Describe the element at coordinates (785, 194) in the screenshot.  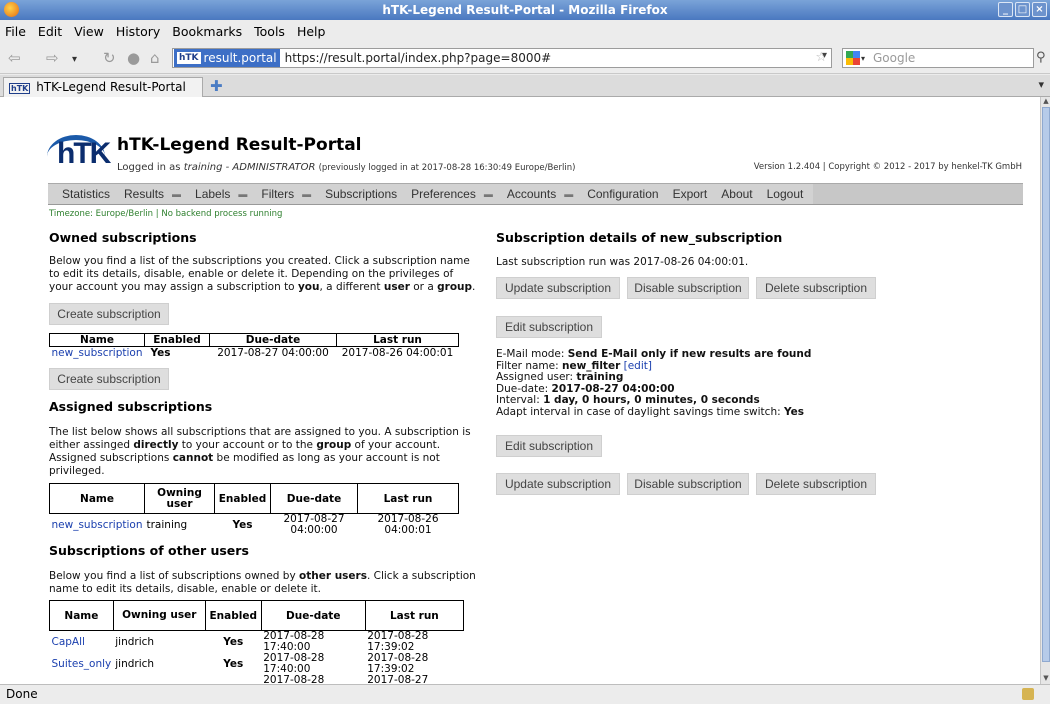
I see `nav-label: Logout` at that location.